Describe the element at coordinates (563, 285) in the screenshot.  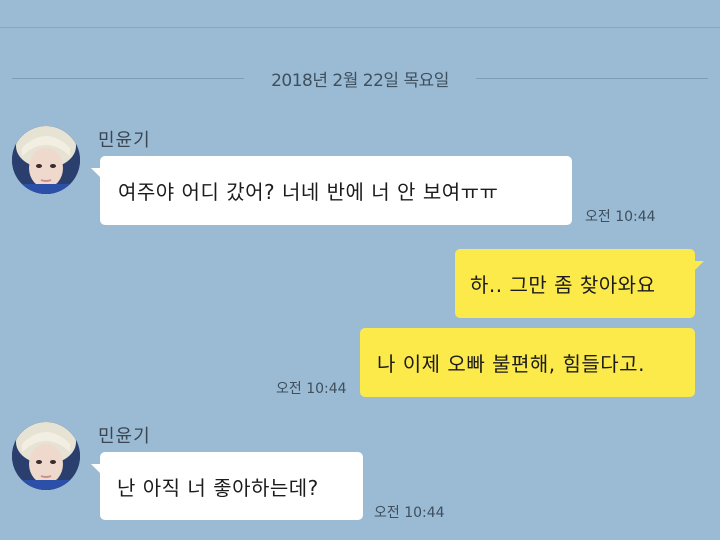
I see `message-text: 하.. 그만 좀 찾아와요` at that location.